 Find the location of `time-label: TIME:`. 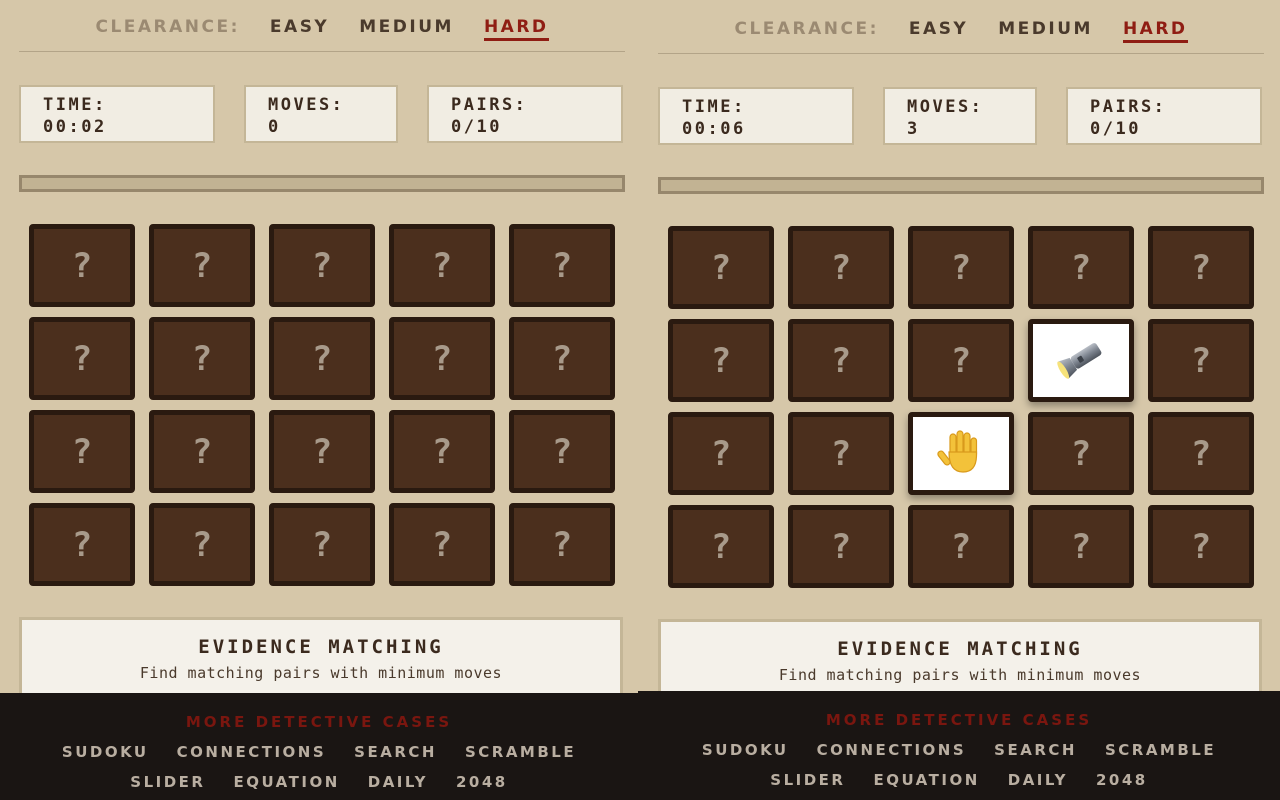

time-label: TIME: is located at coordinates (75, 105).